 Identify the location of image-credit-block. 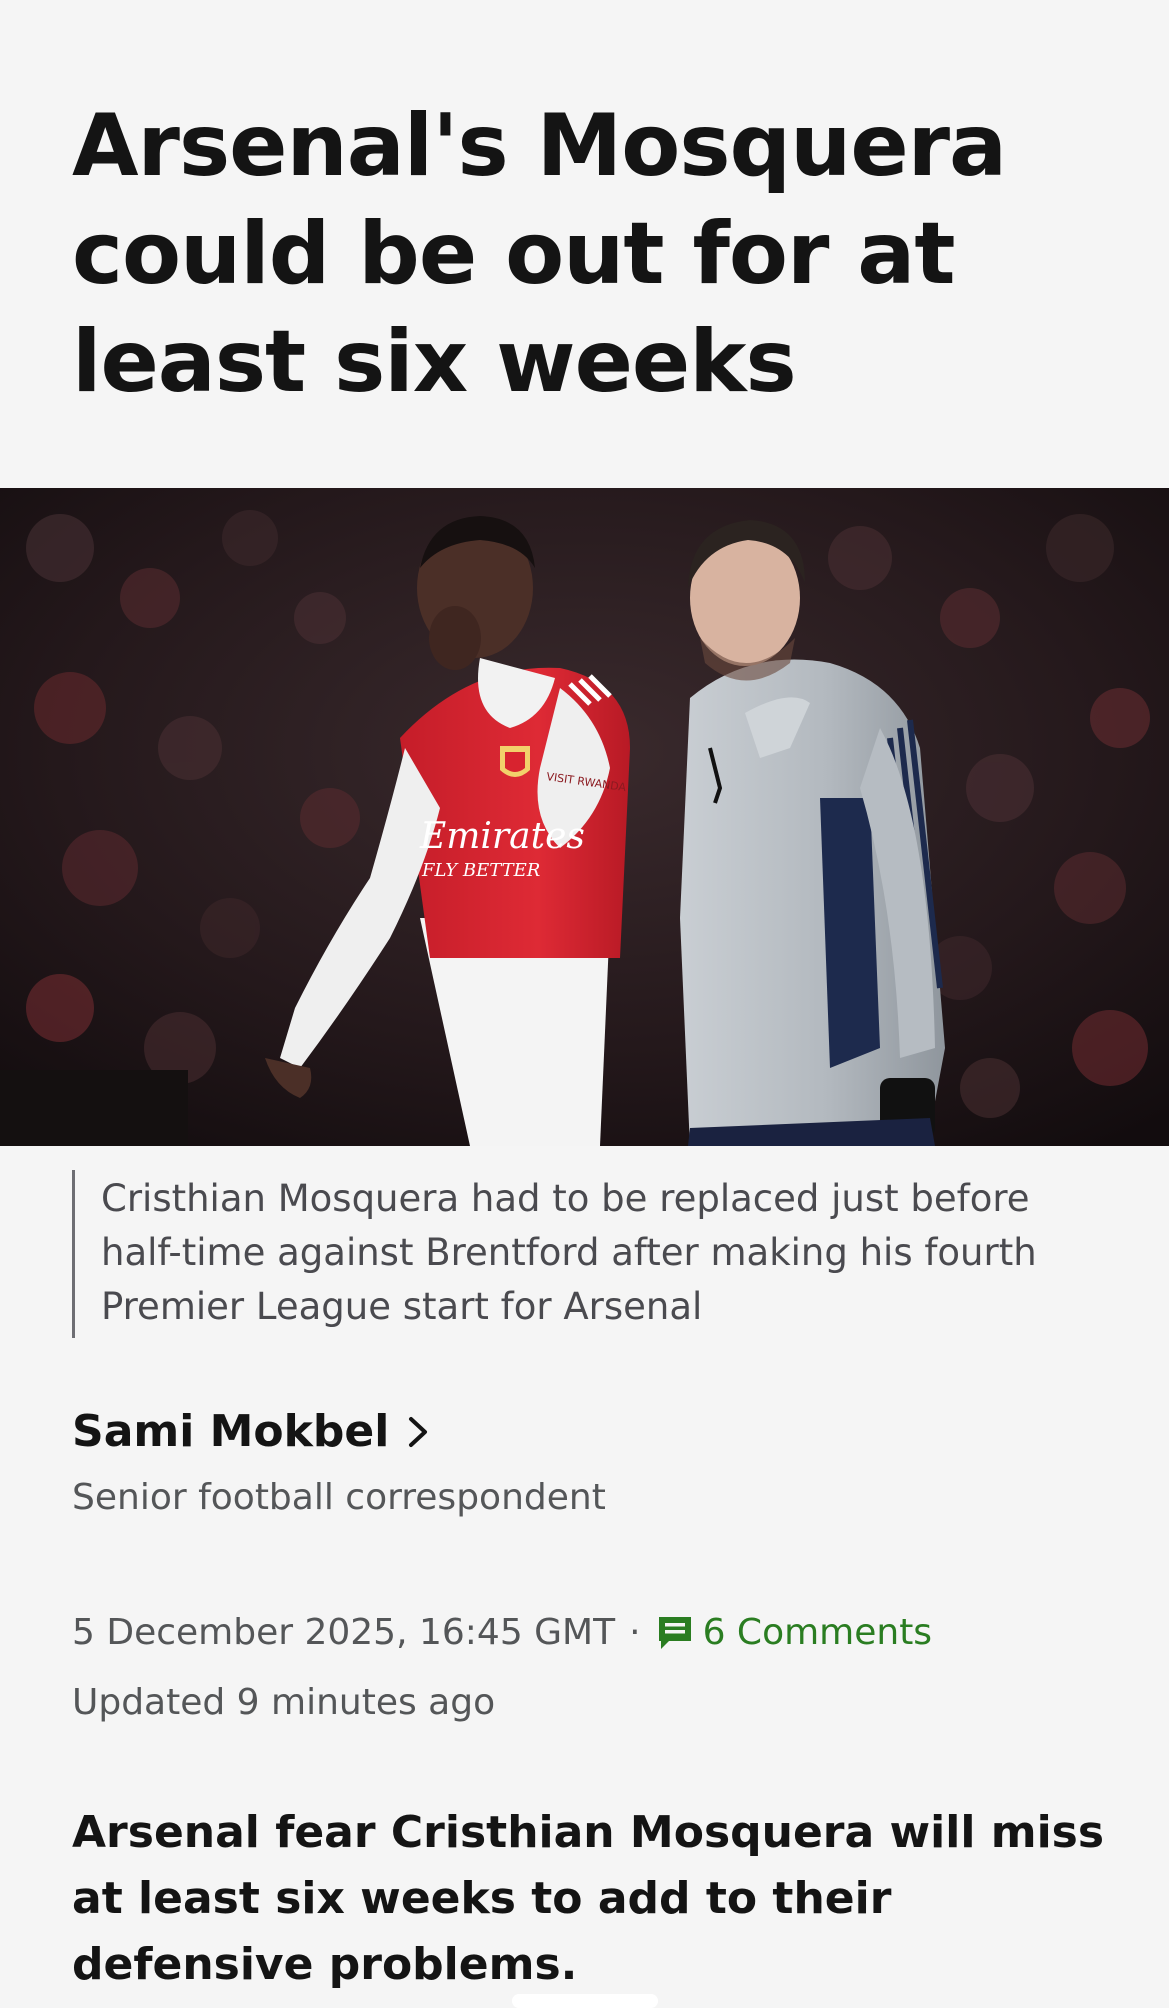
(94, 1108).